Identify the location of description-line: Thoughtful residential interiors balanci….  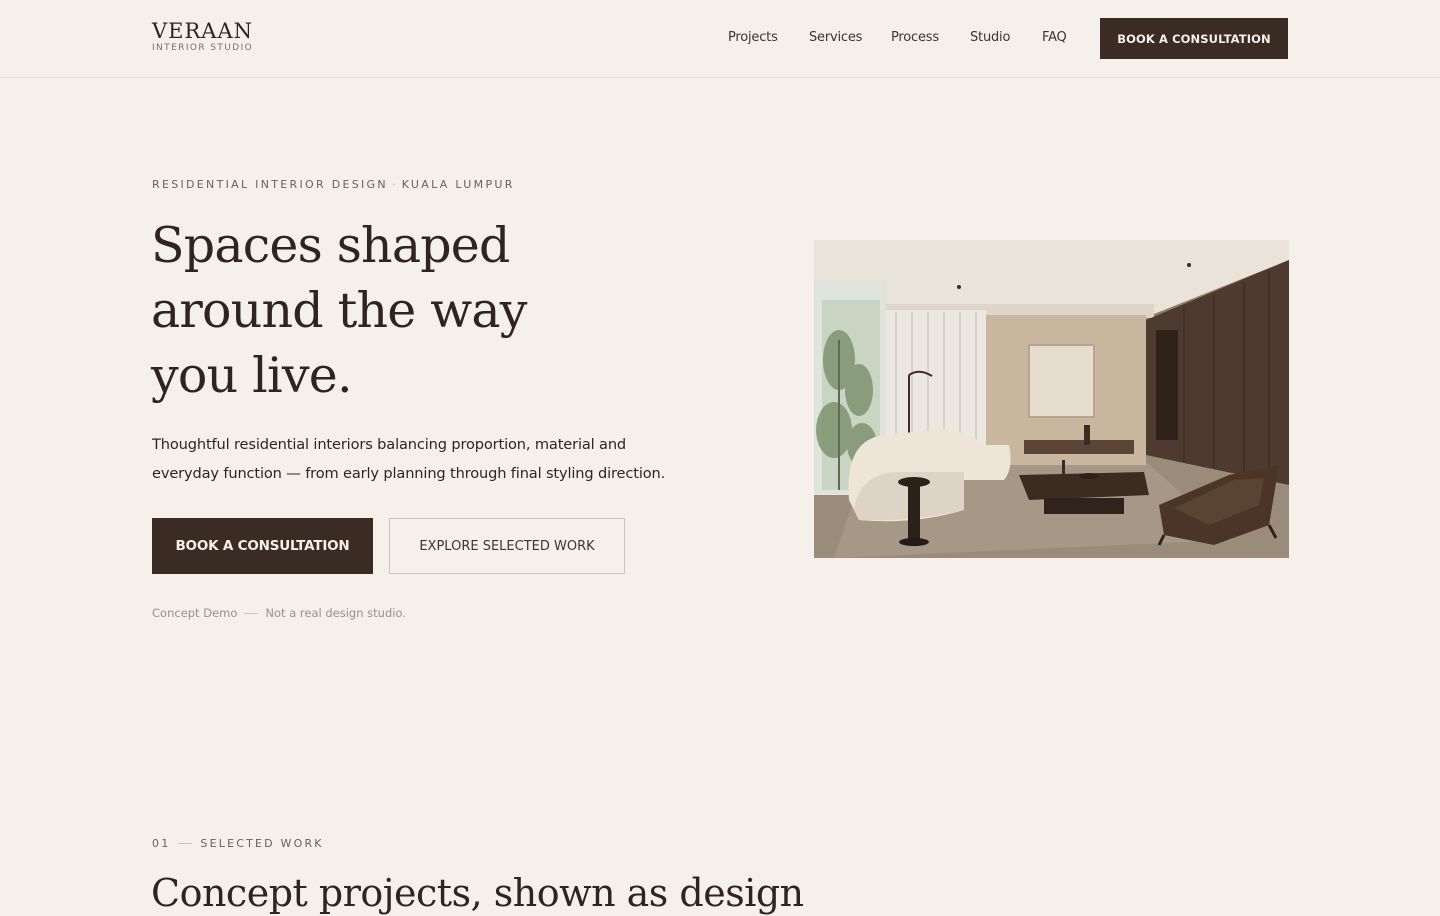
(389, 444).